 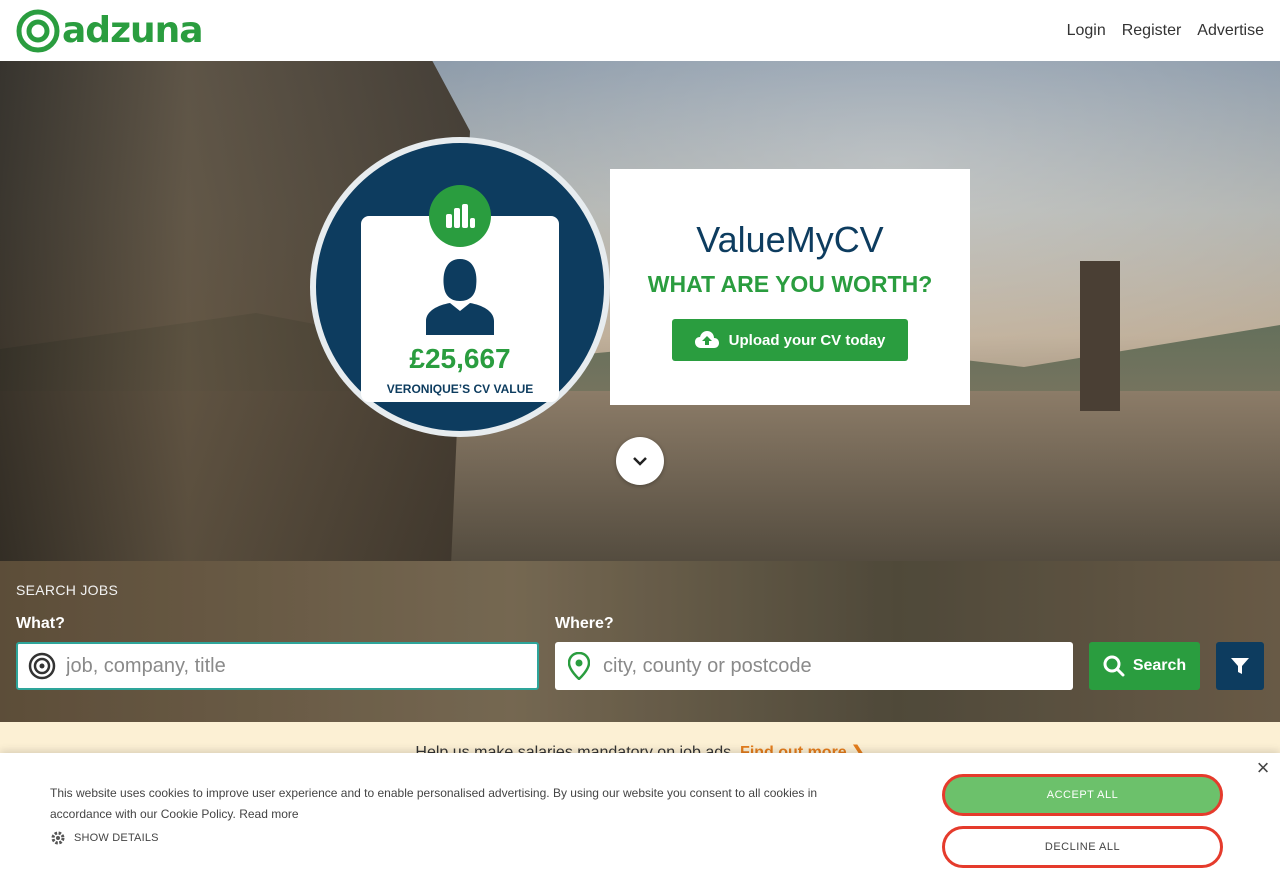 What do you see at coordinates (838, 666) in the screenshot?
I see `where-input` at bounding box center [838, 666].